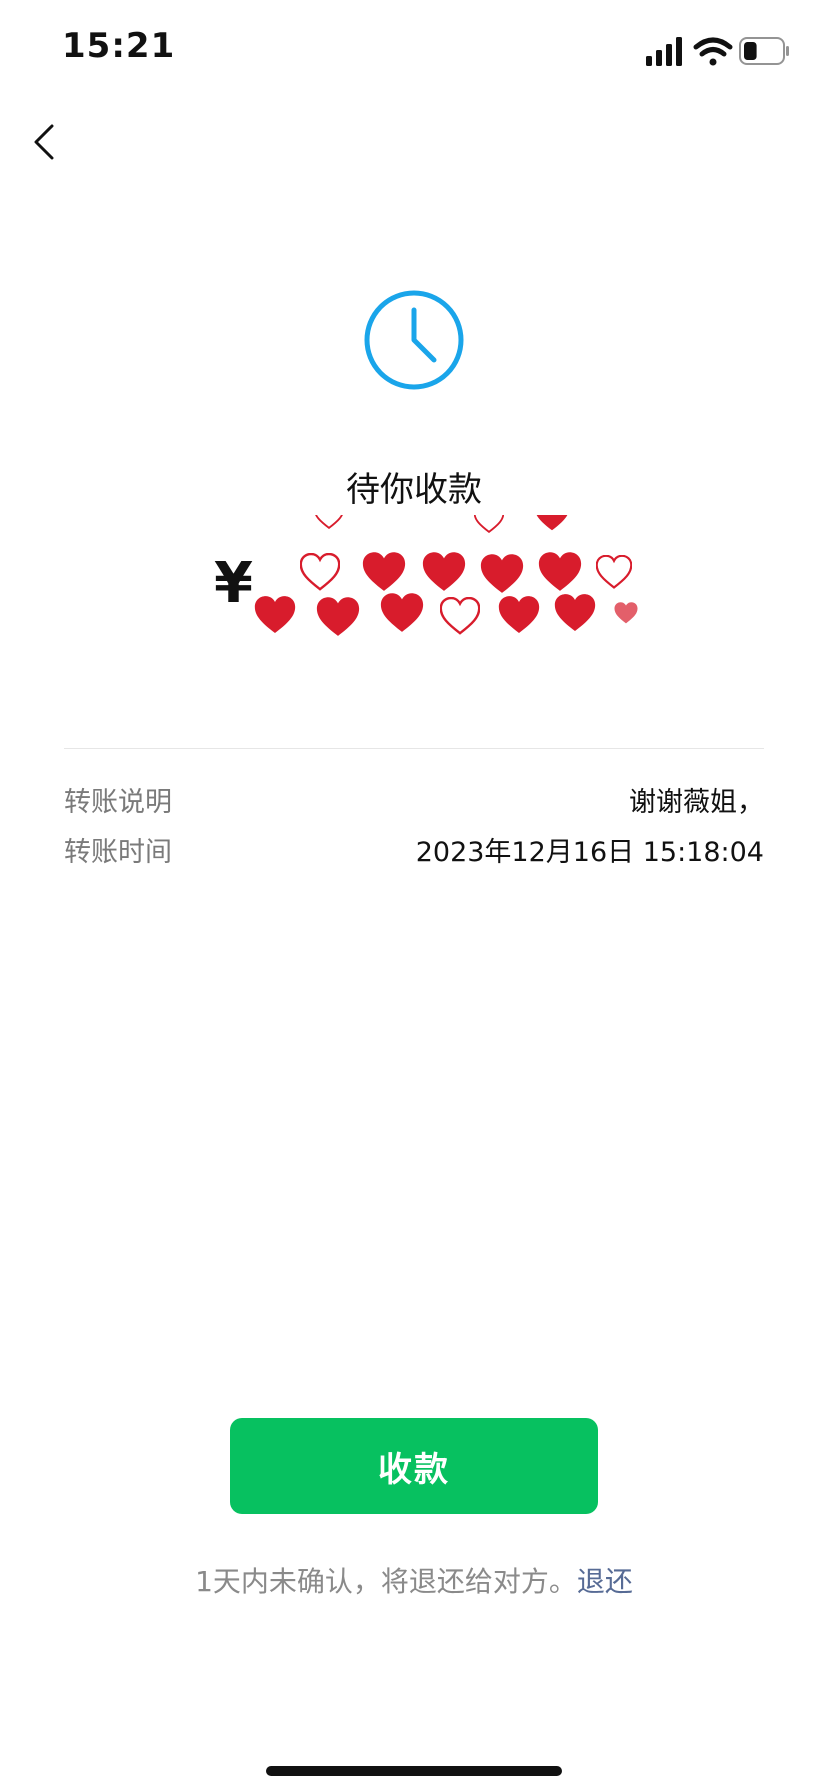  What do you see at coordinates (713, 51) in the screenshot?
I see `wifi-icon` at bounding box center [713, 51].